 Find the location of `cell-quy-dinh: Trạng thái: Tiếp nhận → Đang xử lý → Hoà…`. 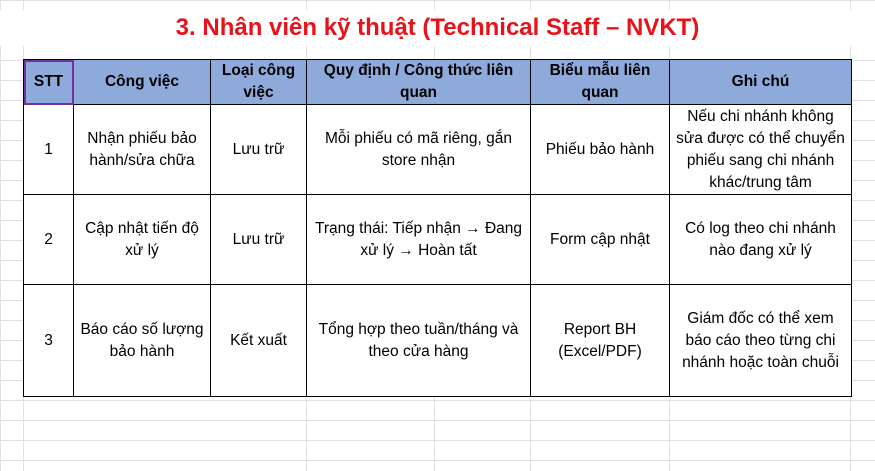

cell-quy-dinh: Trạng thái: Tiếp nhận → Đang xử lý → Hoà… is located at coordinates (418, 239).